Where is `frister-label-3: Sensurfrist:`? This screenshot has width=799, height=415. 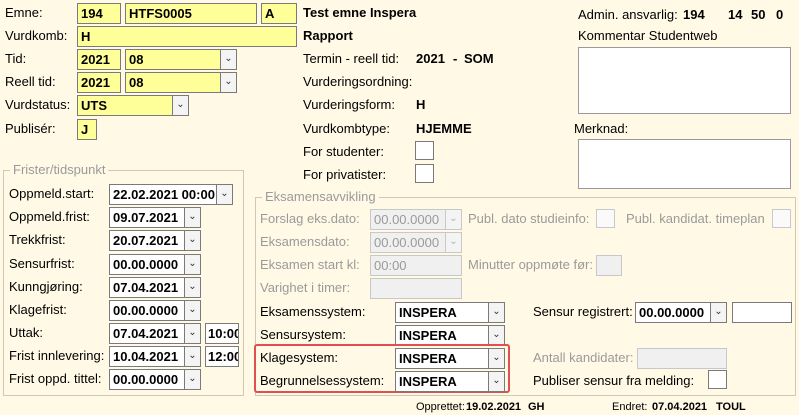
frister-label-3: Sensurfrist: is located at coordinates (42, 263).